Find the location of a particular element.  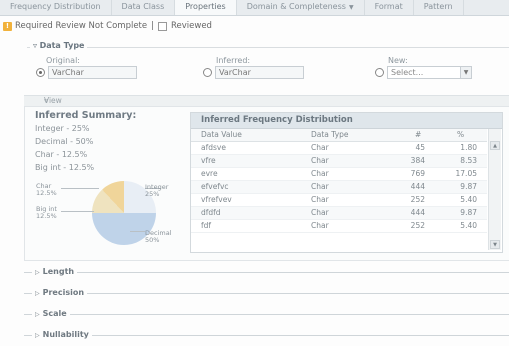

table-row: vfre Char 384 8.53 is located at coordinates (339, 161).